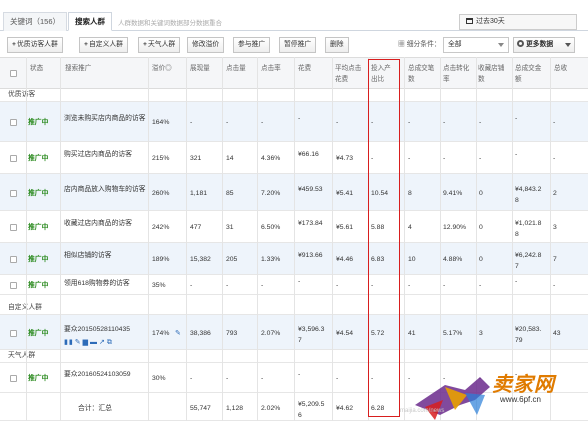 The height and width of the screenshot is (424, 588). I want to click on tab-keywords: 关键词（156）, so click(35, 21).